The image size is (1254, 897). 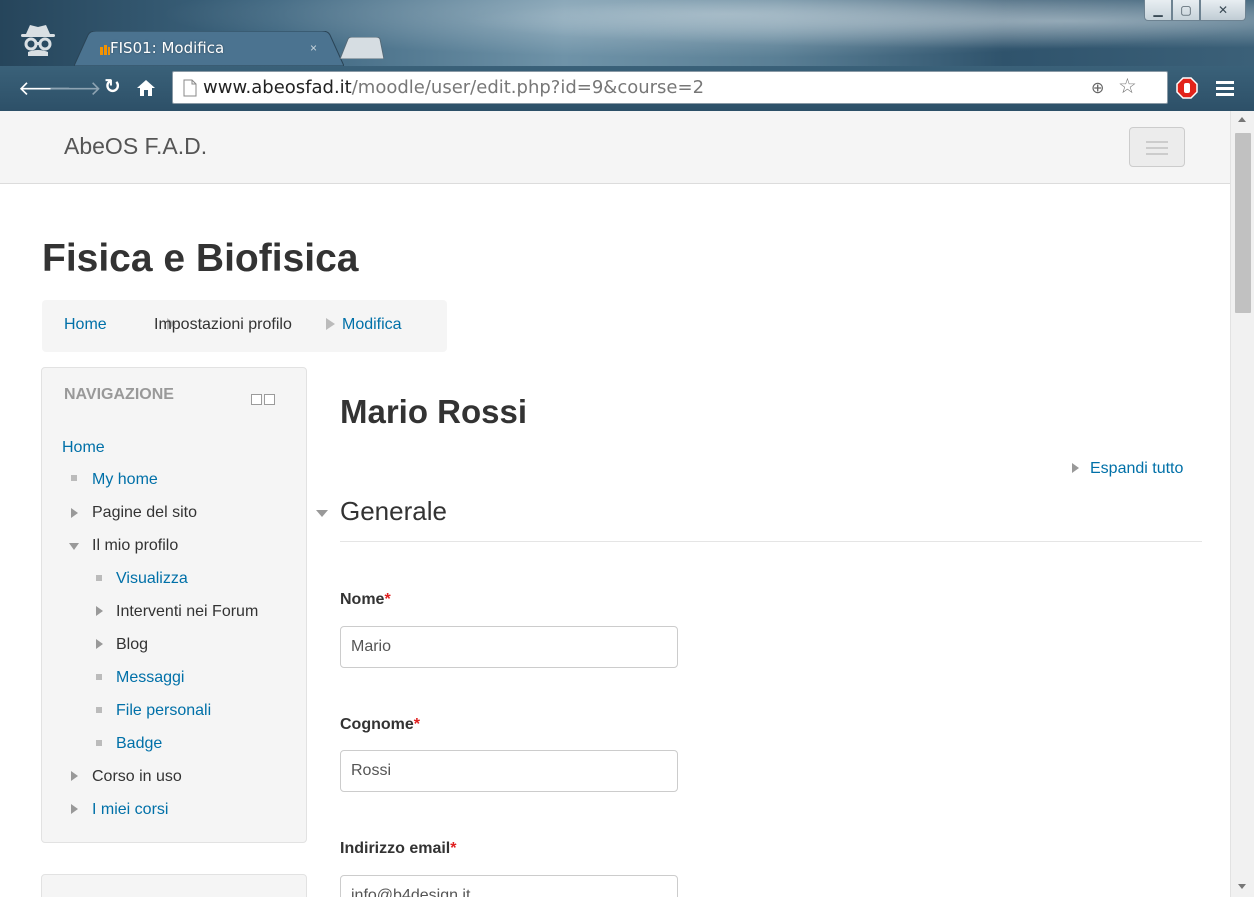 I want to click on collapse-arrow-icon, so click(x=74, y=546).